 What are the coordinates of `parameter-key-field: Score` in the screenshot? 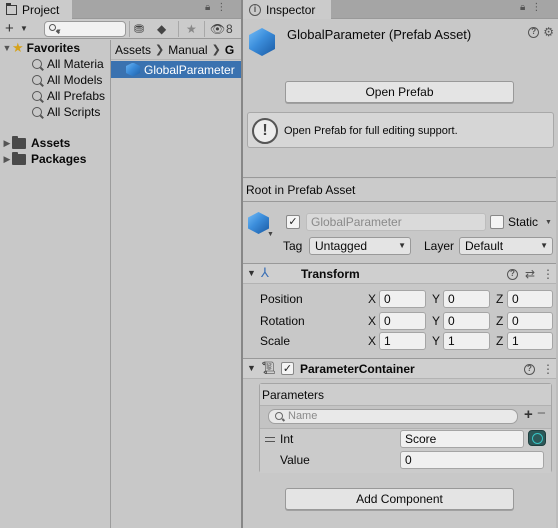 It's located at (462, 439).